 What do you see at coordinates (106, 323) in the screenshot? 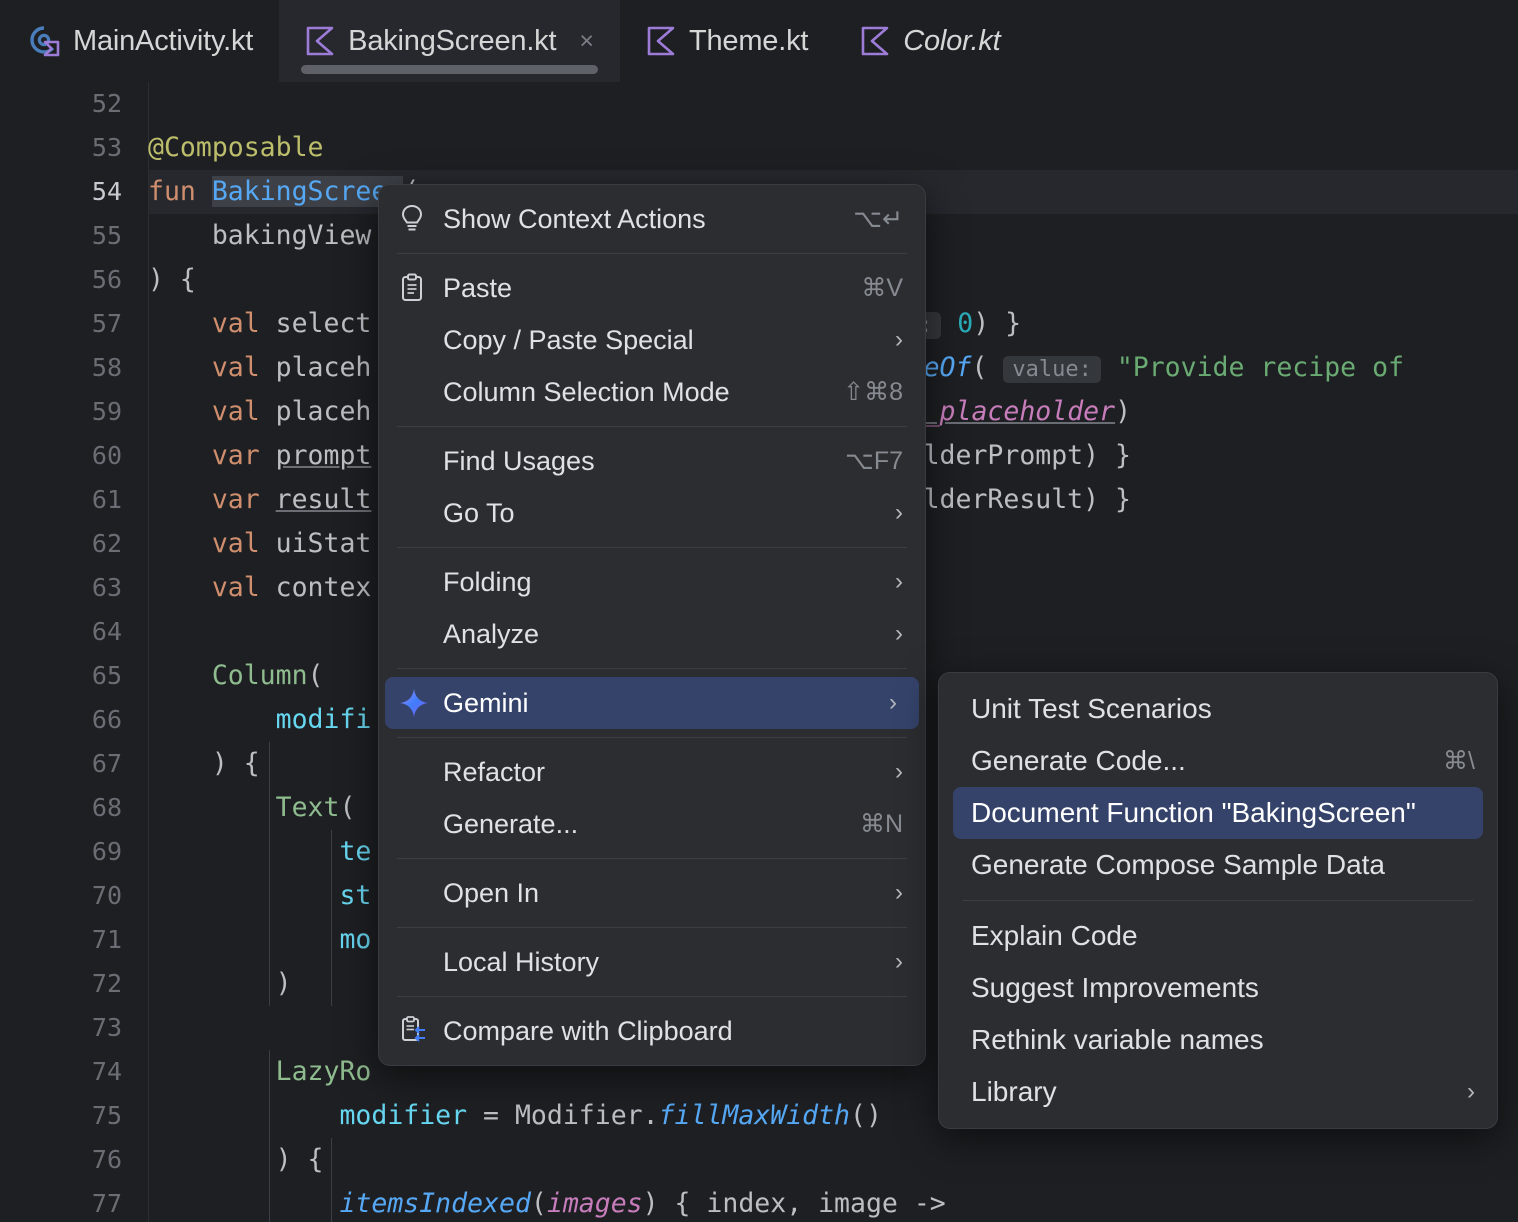
I see `line-number: 57` at bounding box center [106, 323].